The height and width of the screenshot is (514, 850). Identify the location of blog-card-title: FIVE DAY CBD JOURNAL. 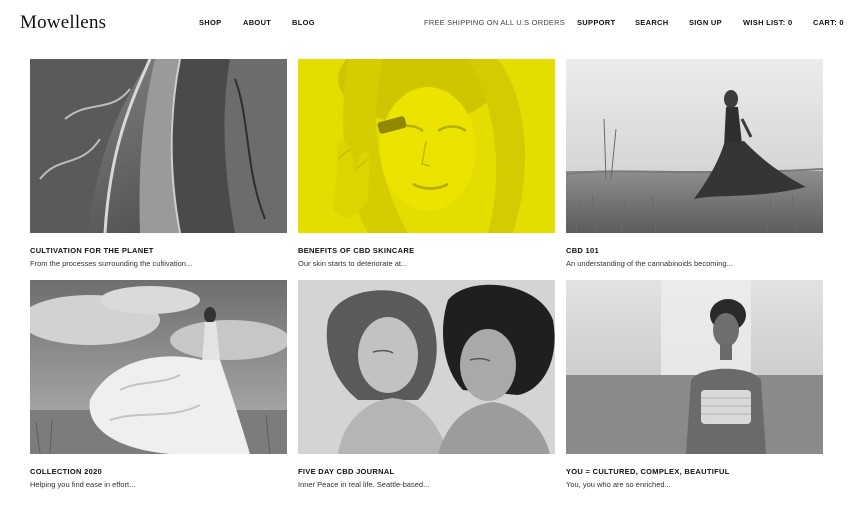
(346, 471).